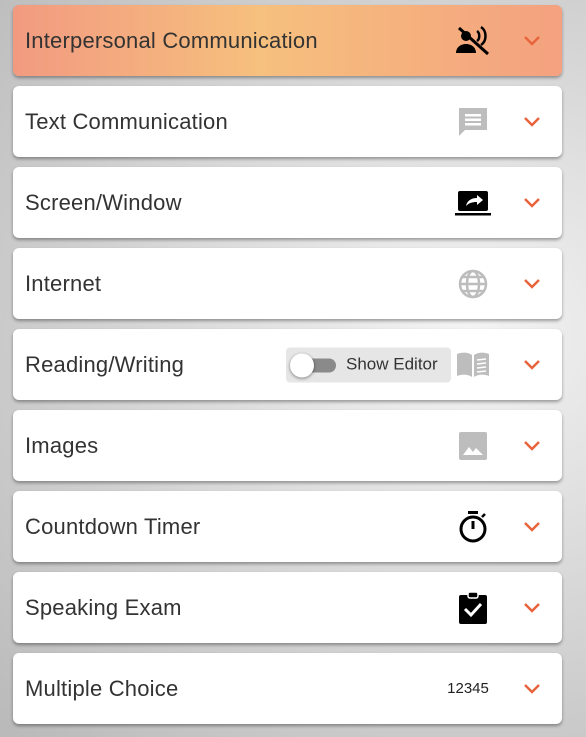 The height and width of the screenshot is (737, 586). What do you see at coordinates (468, 688) in the screenshot?
I see `numbers-icon: 12345` at bounding box center [468, 688].